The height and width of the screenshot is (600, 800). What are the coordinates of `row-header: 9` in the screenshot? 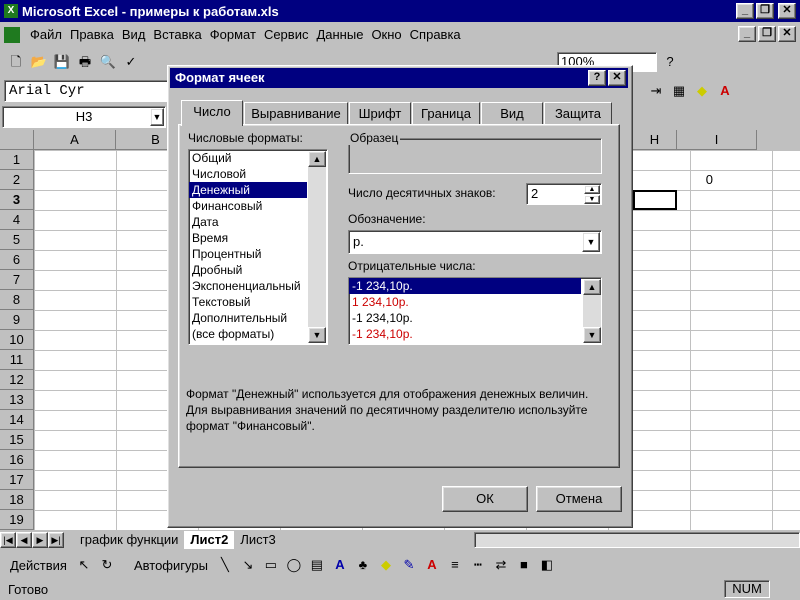 It's located at (17, 320).